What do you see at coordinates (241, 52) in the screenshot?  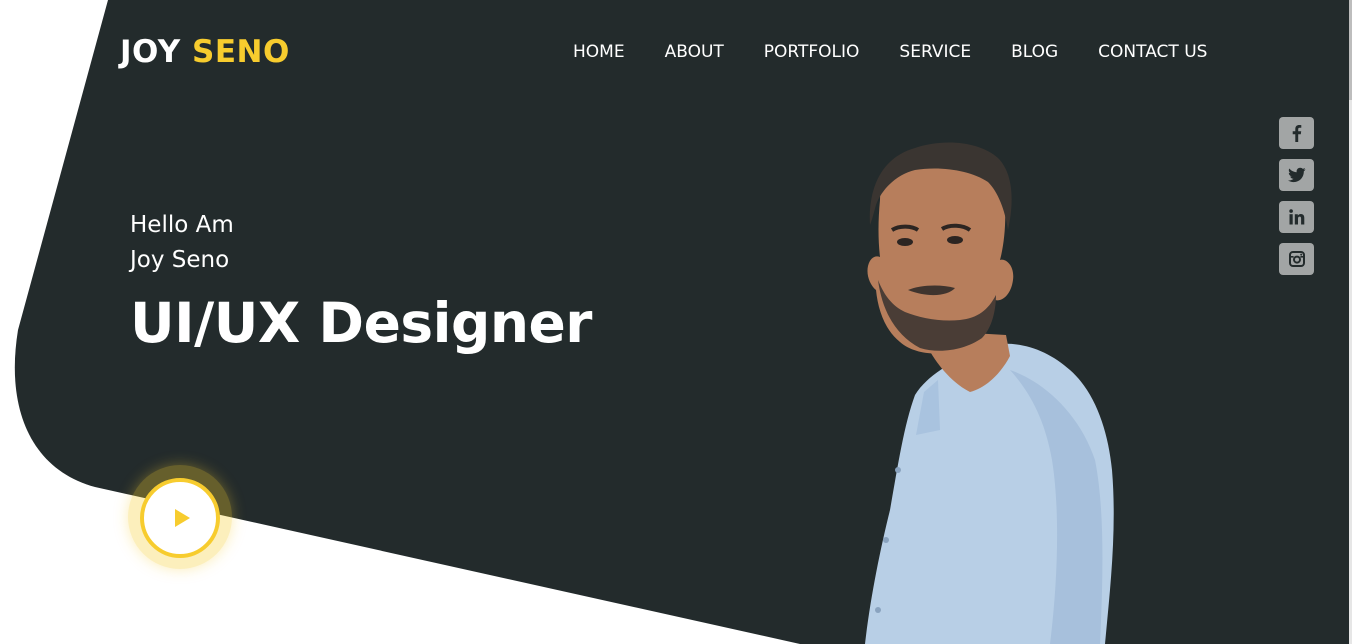 I see `brand-logo-second: SENO` at bounding box center [241, 52].